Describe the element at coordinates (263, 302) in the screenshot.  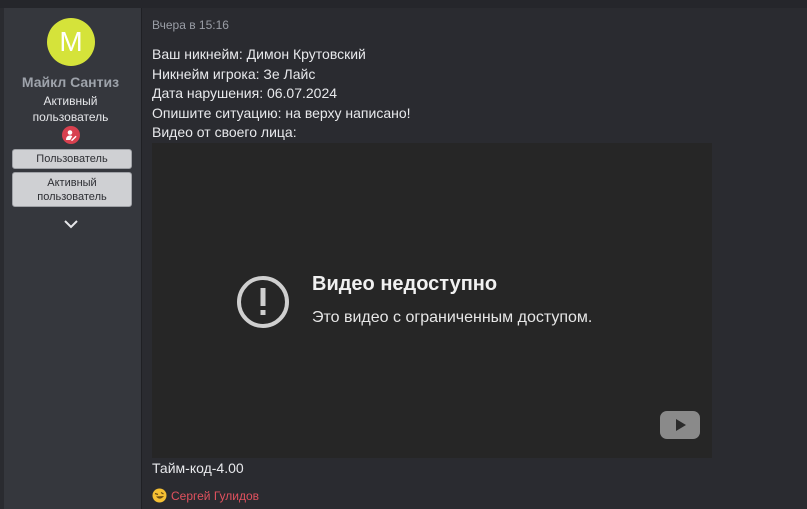
I see `exclamation-circle-icon` at that location.